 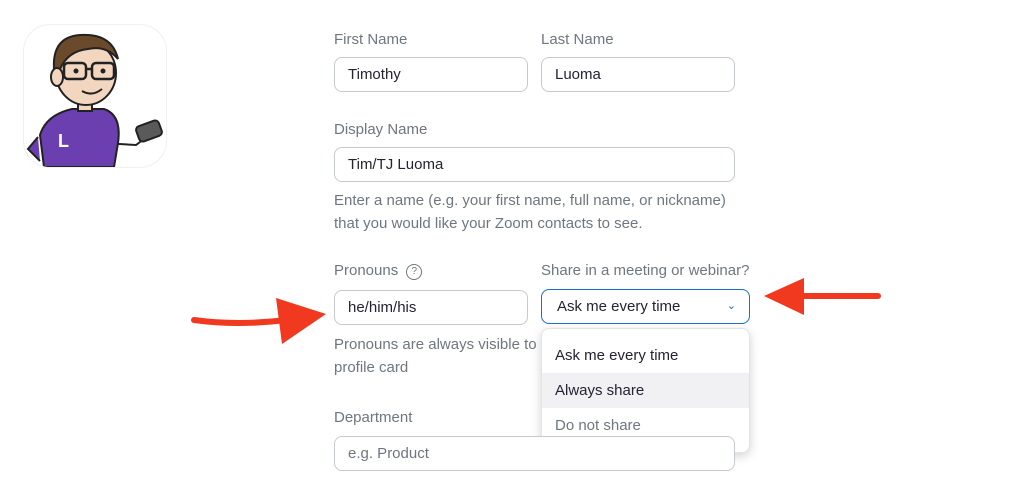 What do you see at coordinates (373, 417) in the screenshot?
I see `department-label: Department` at bounding box center [373, 417].